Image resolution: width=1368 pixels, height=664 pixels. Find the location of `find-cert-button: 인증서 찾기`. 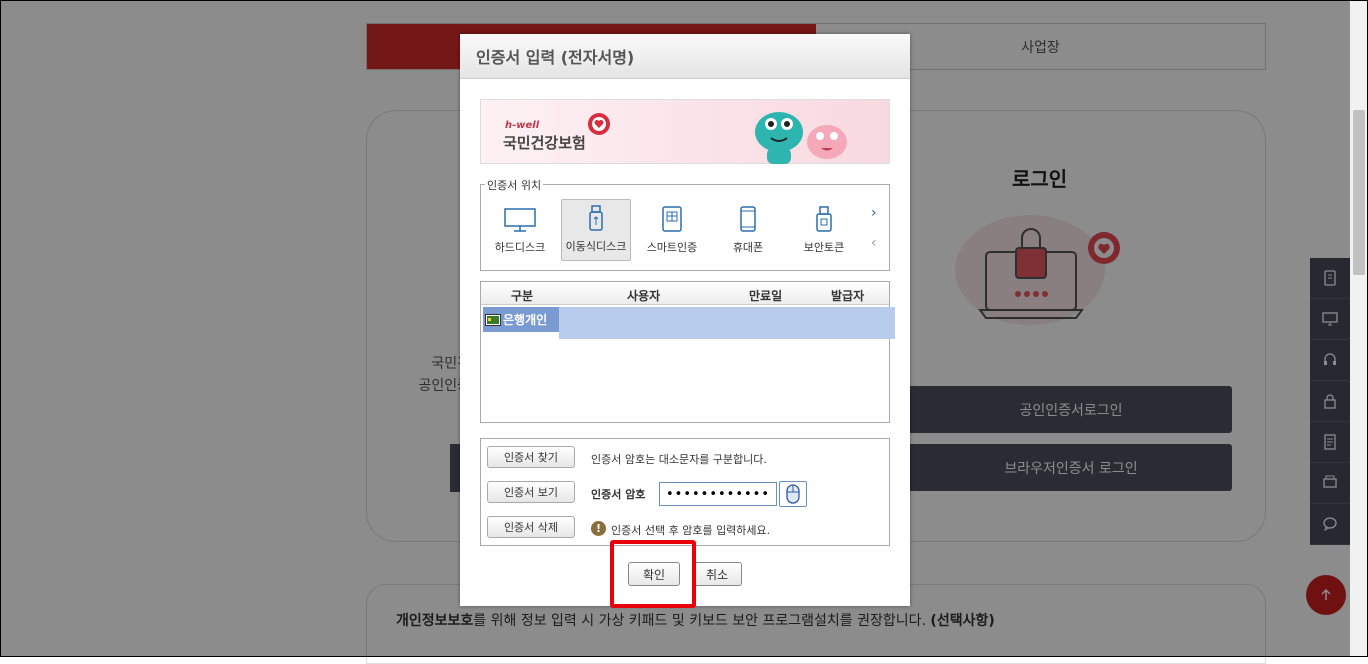

find-cert-button: 인증서 찾기 is located at coordinates (531, 457).